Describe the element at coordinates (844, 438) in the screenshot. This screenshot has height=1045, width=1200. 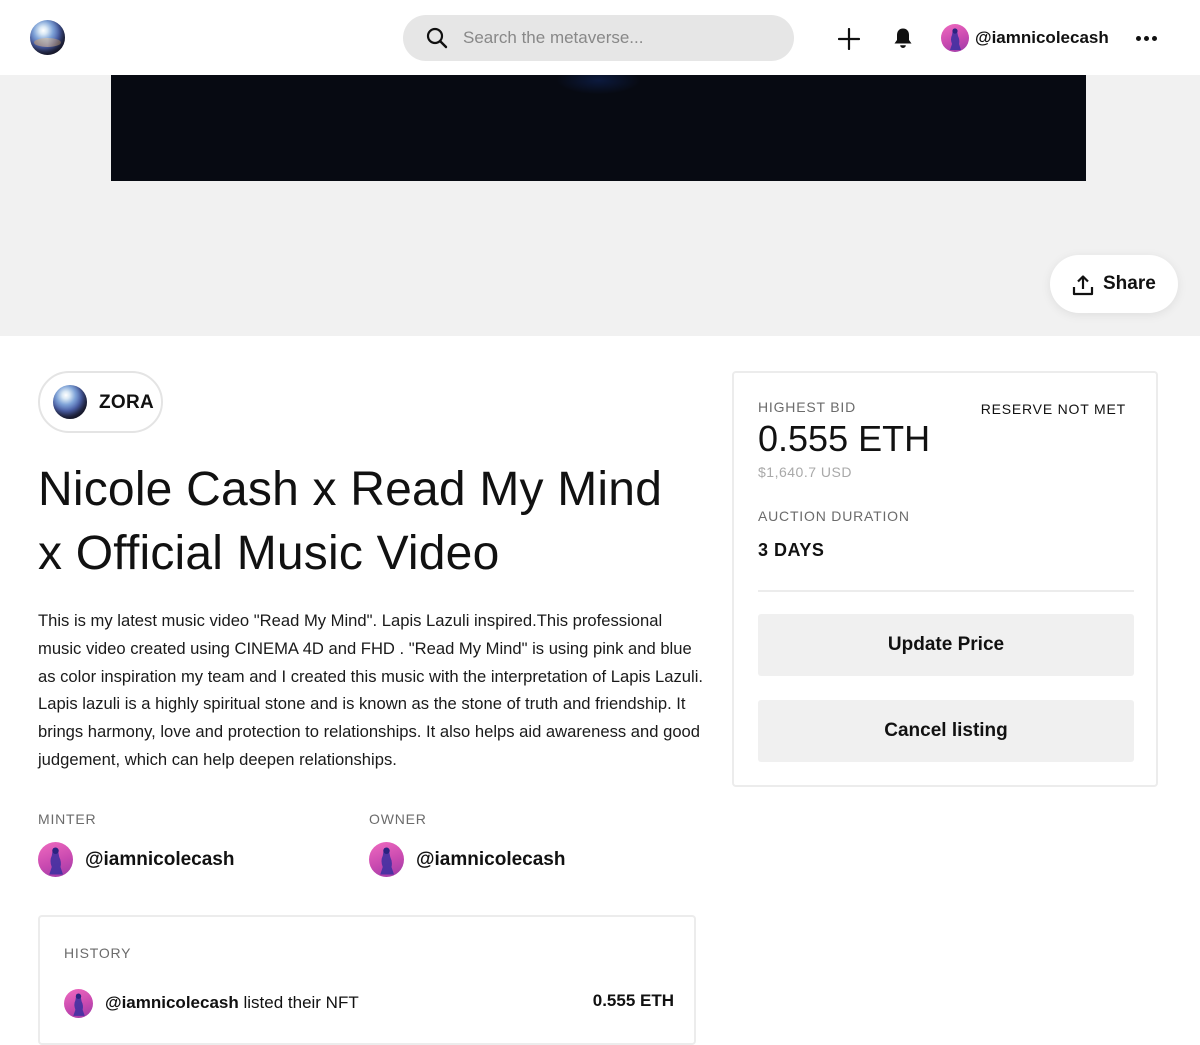
I see `highest-bid-value: 0.555 ETH` at that location.